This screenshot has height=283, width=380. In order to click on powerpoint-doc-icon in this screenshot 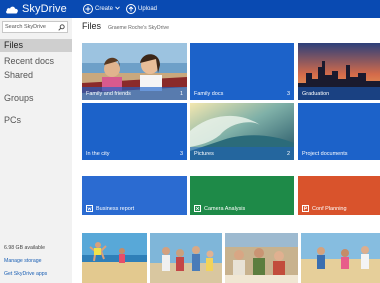, I will do `click(305, 208)`.